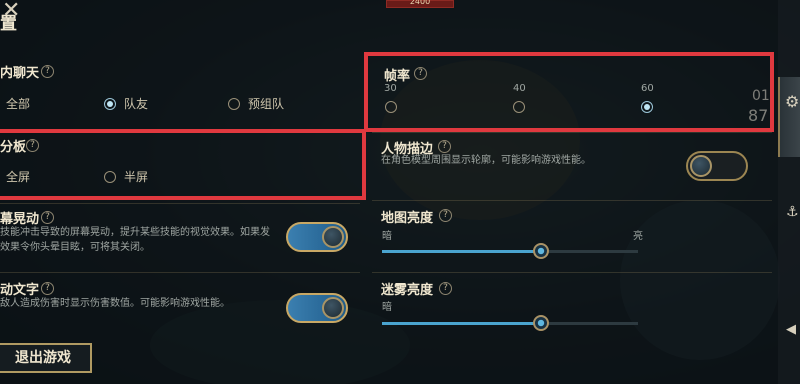  Describe the element at coordinates (20, 73) in the screenshot. I see `team-chat-title: 内聊天` at that location.